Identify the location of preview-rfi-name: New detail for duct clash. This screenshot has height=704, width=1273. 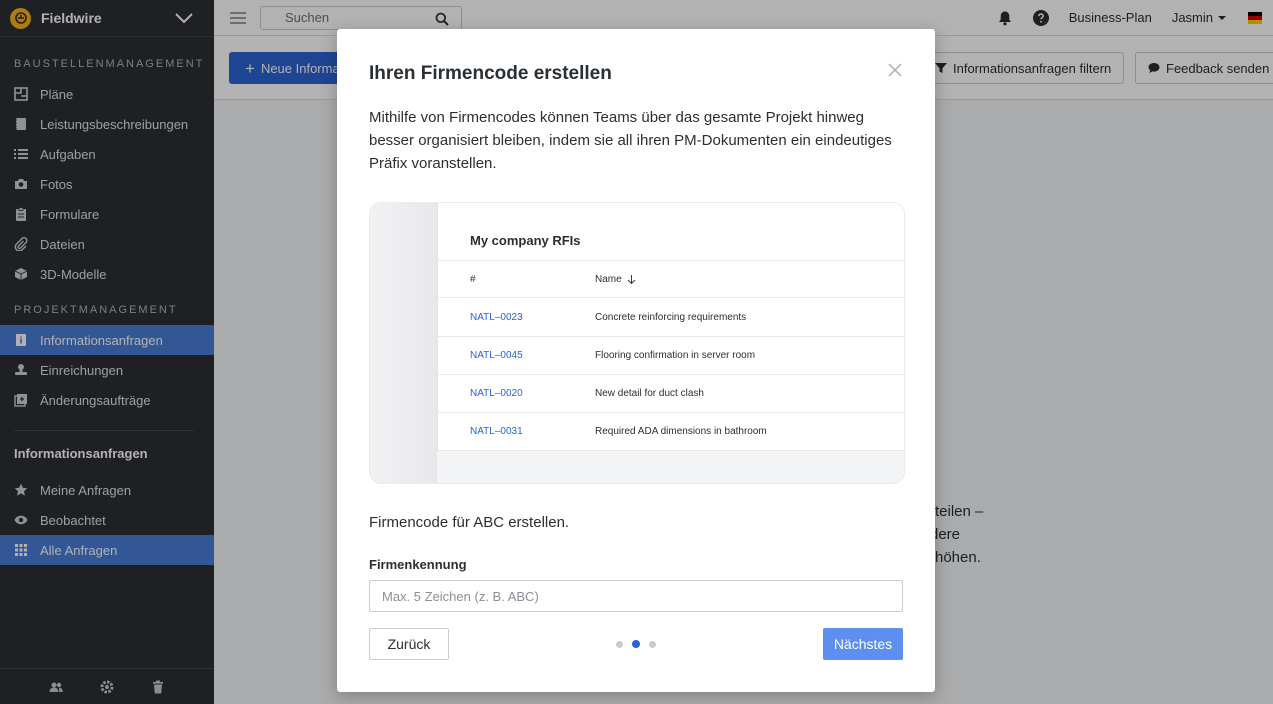
(649, 393).